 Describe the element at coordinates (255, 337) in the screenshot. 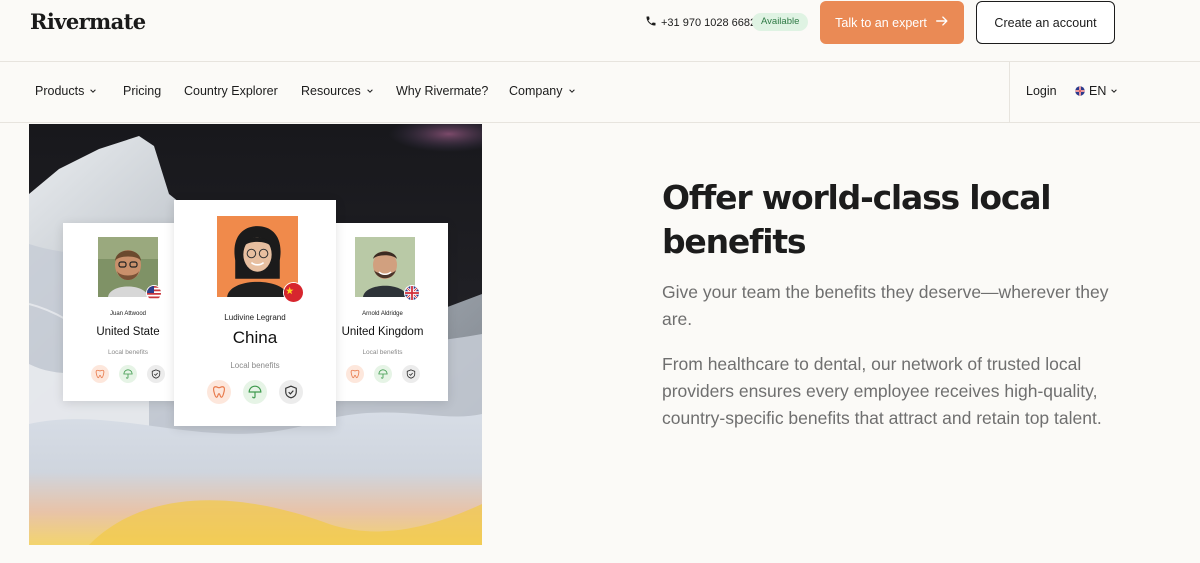

I see `employee-country: China` at that location.